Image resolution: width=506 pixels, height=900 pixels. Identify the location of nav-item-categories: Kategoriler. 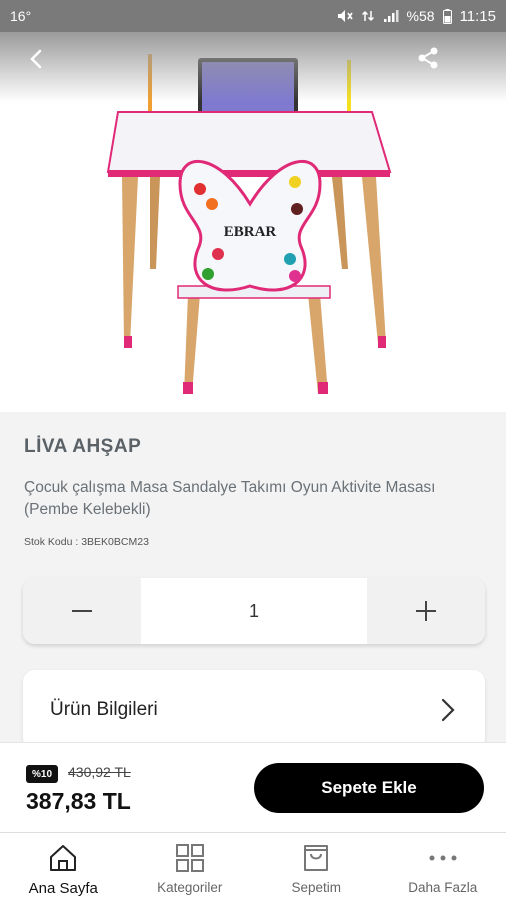
(190, 866).